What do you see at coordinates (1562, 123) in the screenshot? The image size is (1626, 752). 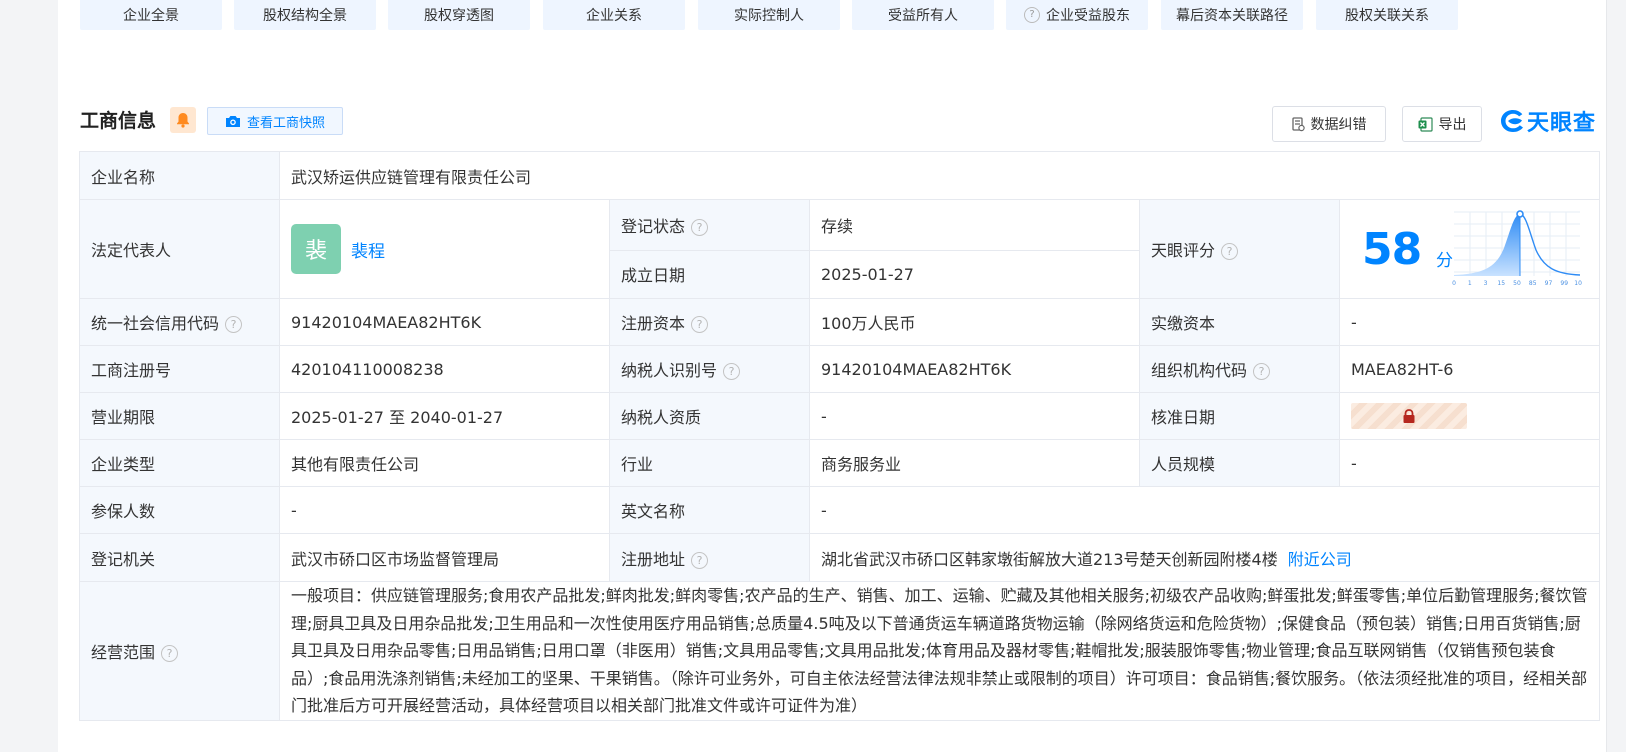 I see `logo-text: 天眼查` at bounding box center [1562, 123].